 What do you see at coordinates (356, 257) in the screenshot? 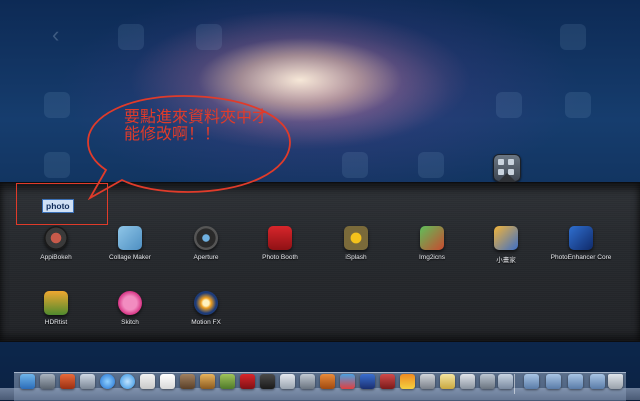
I see `app-label: iSplash` at bounding box center [356, 257].